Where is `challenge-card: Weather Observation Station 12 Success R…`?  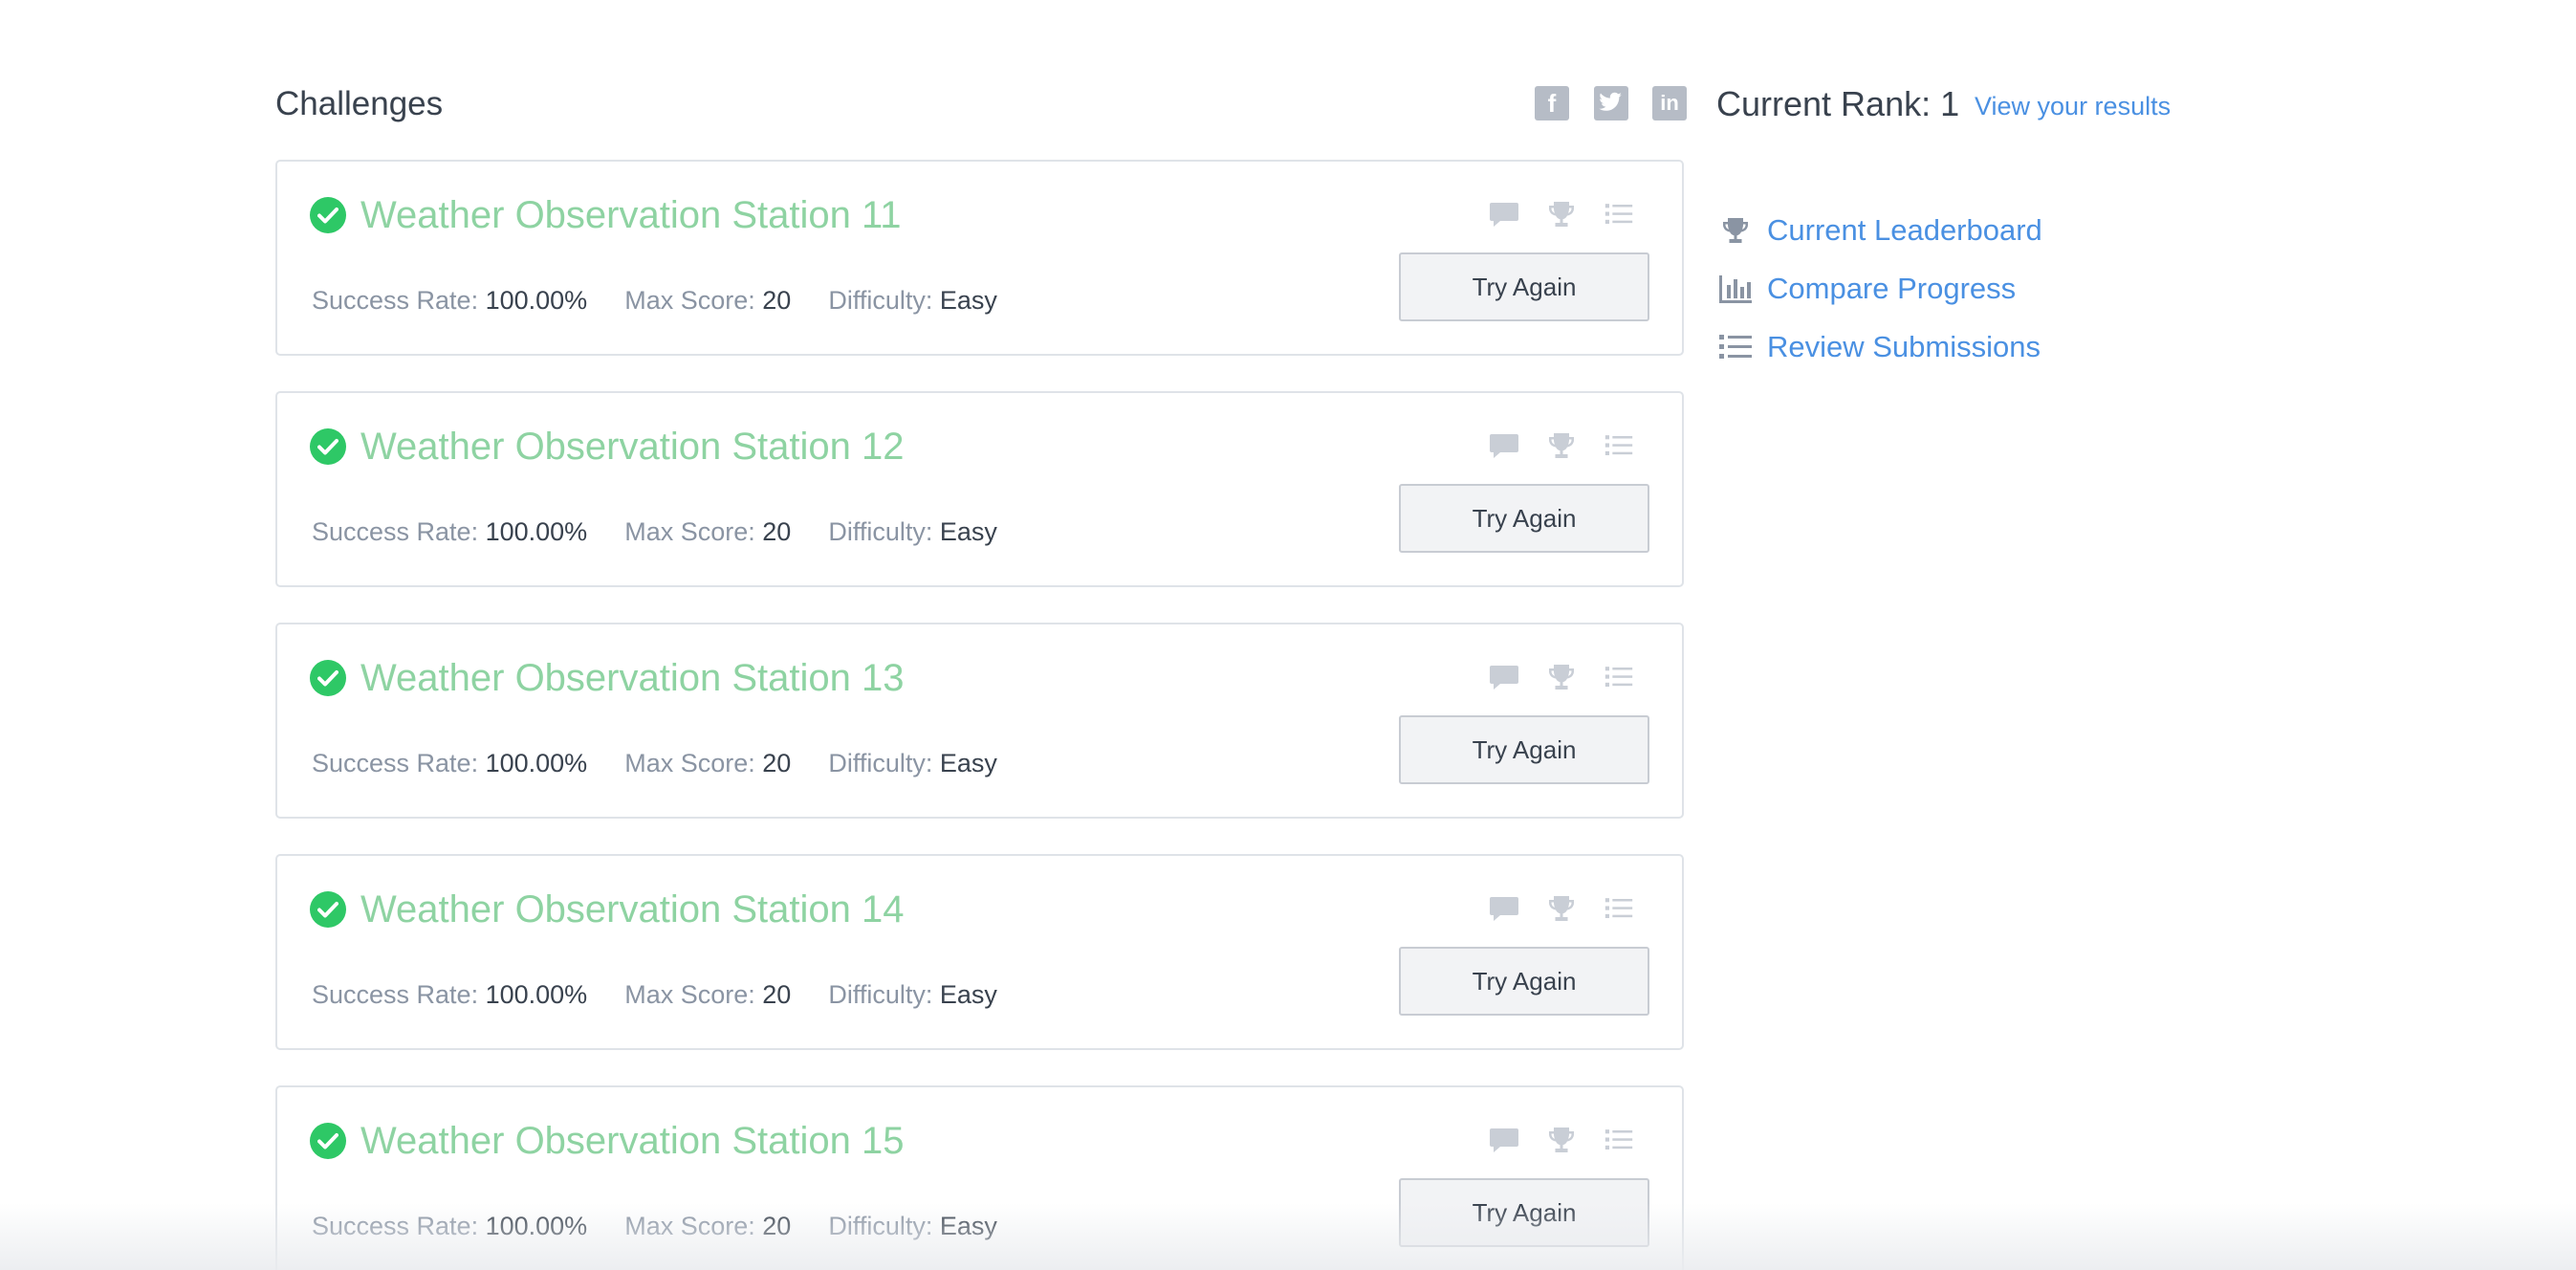
challenge-card: Weather Observation Station 12 Success R… is located at coordinates (979, 489).